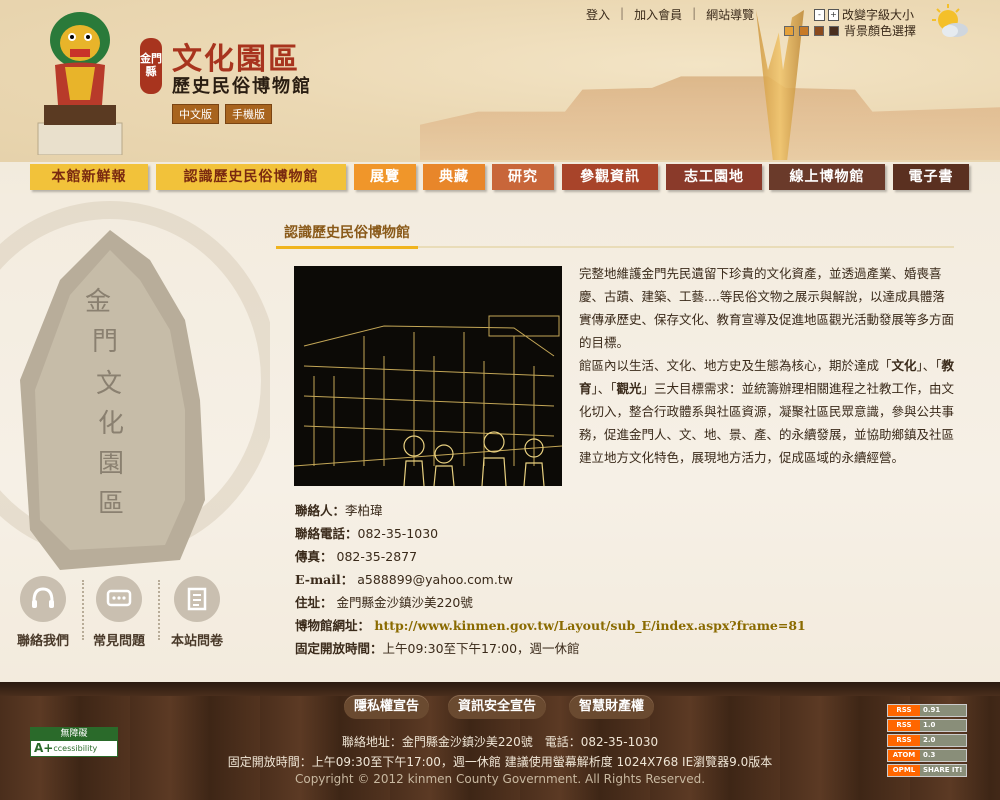 The image size is (1000, 800). I want to click on font-larger-icon: +, so click(833, 14).